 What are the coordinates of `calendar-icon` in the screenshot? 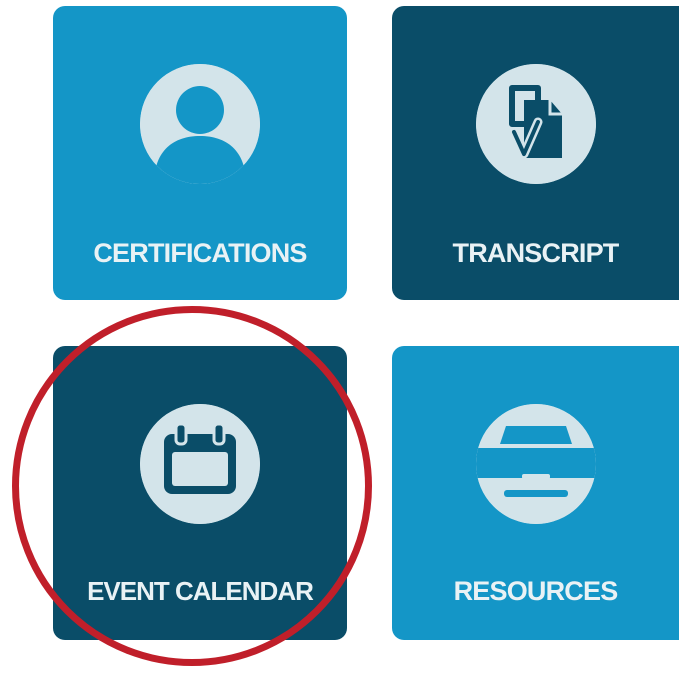 It's located at (200, 464).